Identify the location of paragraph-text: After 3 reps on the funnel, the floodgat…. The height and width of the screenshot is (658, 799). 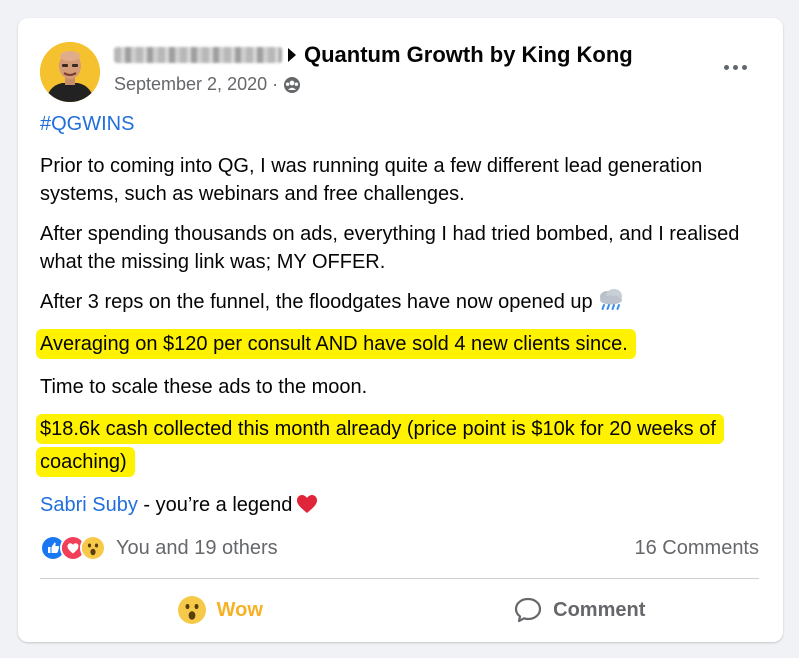
(316, 302).